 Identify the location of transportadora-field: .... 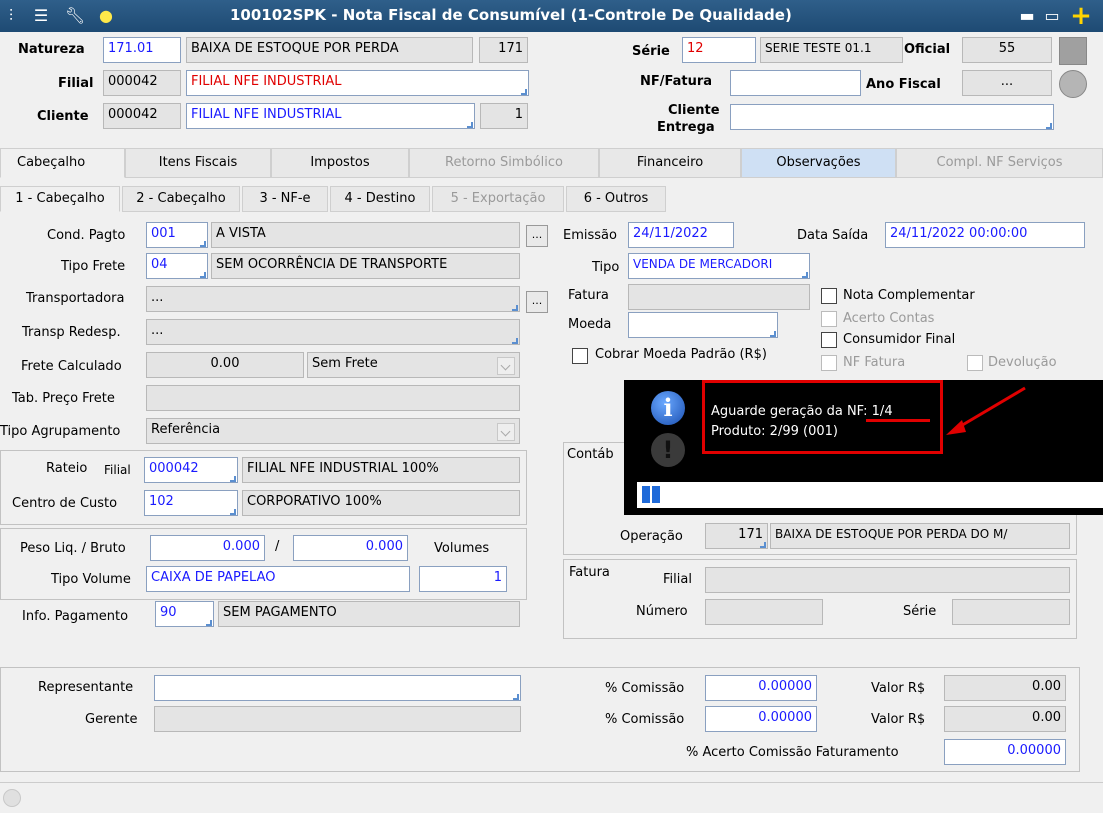
(333, 299).